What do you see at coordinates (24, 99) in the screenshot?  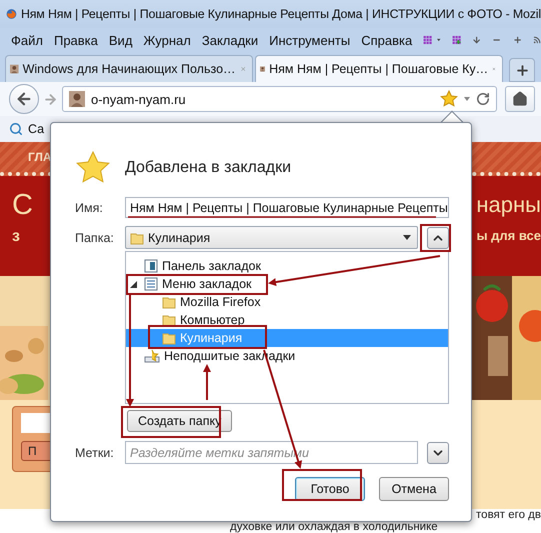 I see `back-button` at bounding box center [24, 99].